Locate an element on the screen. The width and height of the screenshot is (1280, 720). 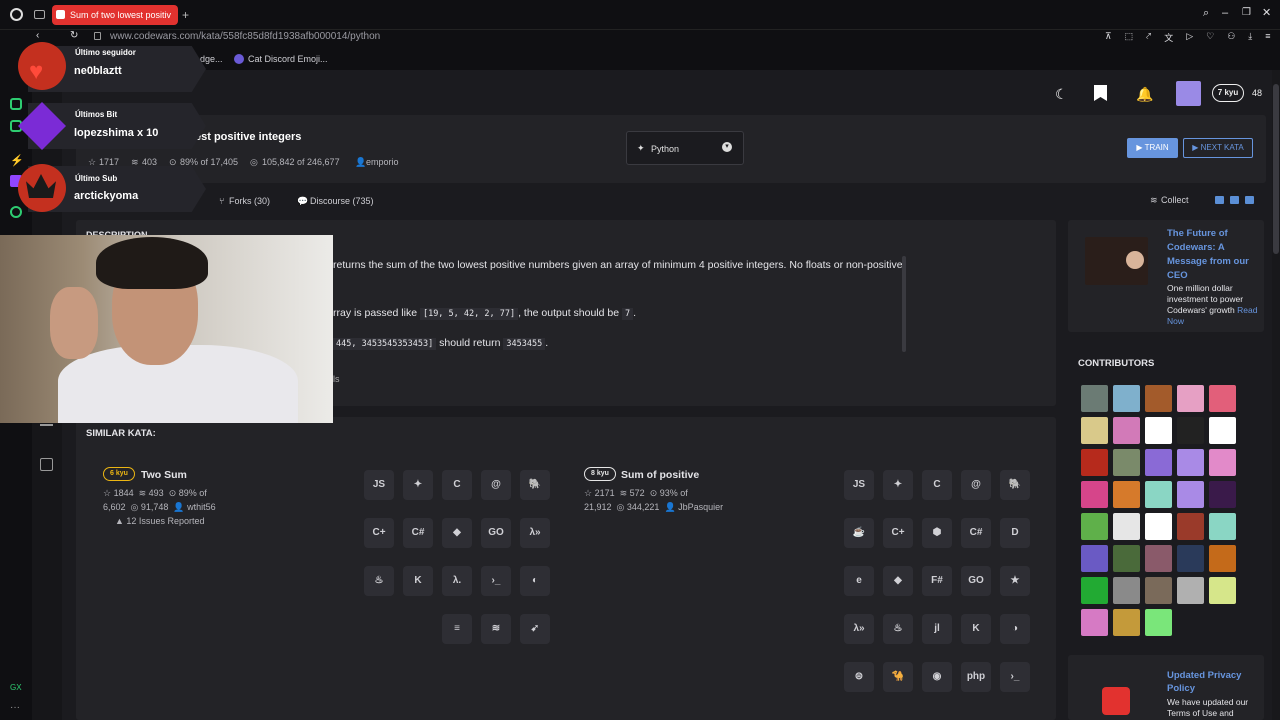
twitter-icon is located at coordinates (1234, 200).